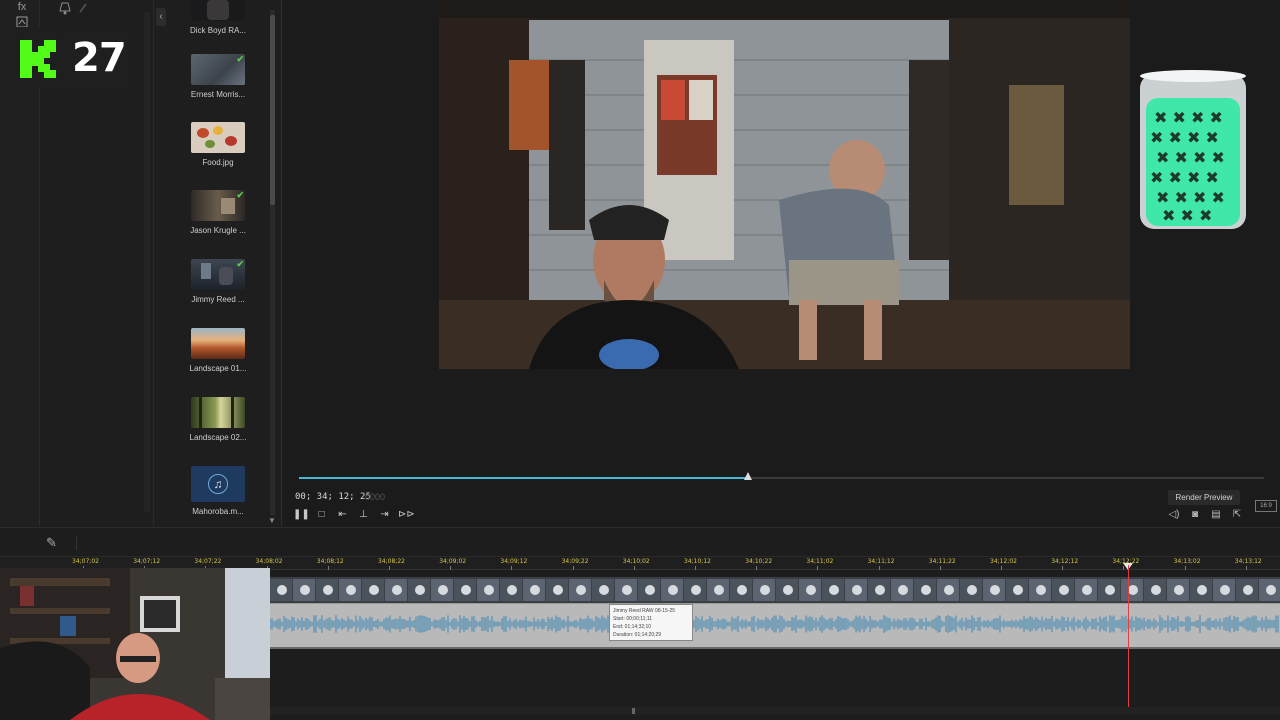 Image resolution: width=1280 pixels, height=720 pixels. What do you see at coordinates (747, 476) in the screenshot?
I see `scrubber-handle` at bounding box center [747, 476].